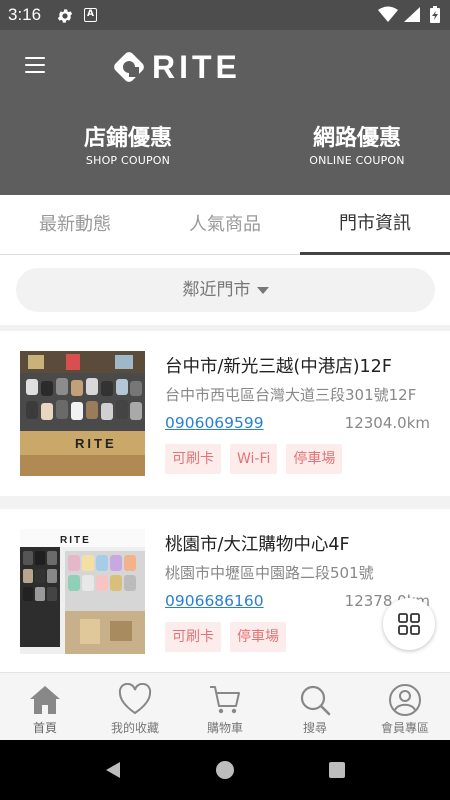 This screenshot has width=450, height=800. I want to click on brand-name: RITE, so click(196, 66).